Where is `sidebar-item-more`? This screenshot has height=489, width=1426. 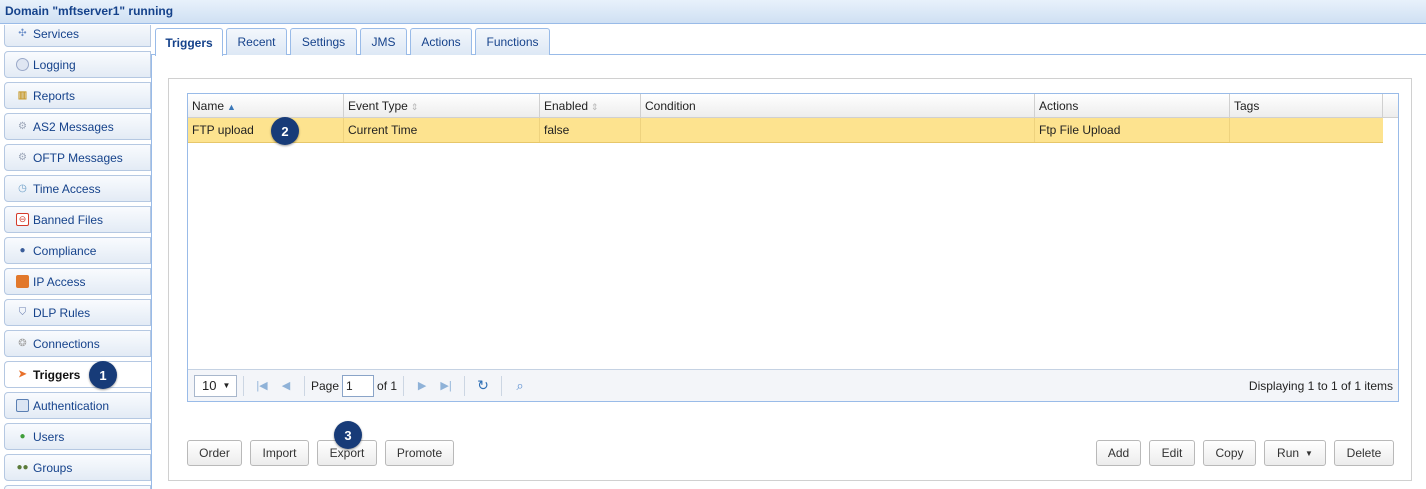
sidebar-item-more is located at coordinates (77, 487).